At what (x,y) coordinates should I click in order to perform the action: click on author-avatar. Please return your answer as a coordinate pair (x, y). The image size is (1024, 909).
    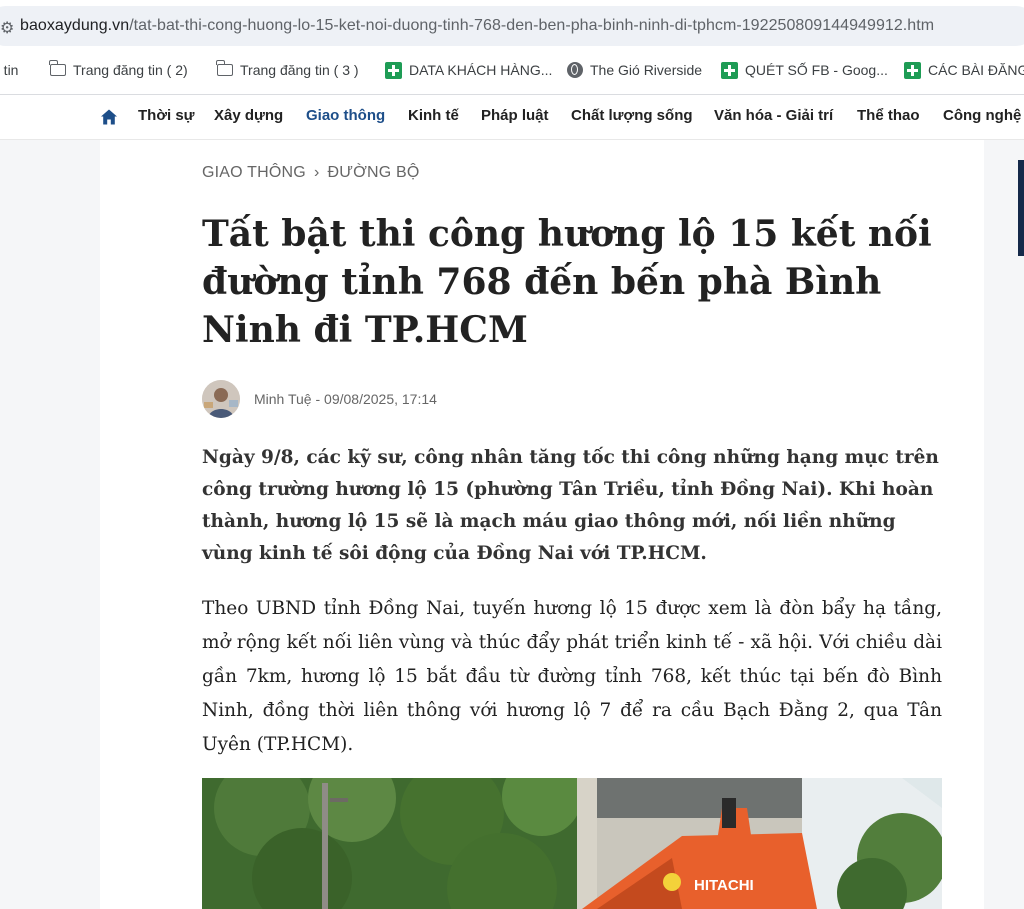
    Looking at the image, I should click on (221, 399).